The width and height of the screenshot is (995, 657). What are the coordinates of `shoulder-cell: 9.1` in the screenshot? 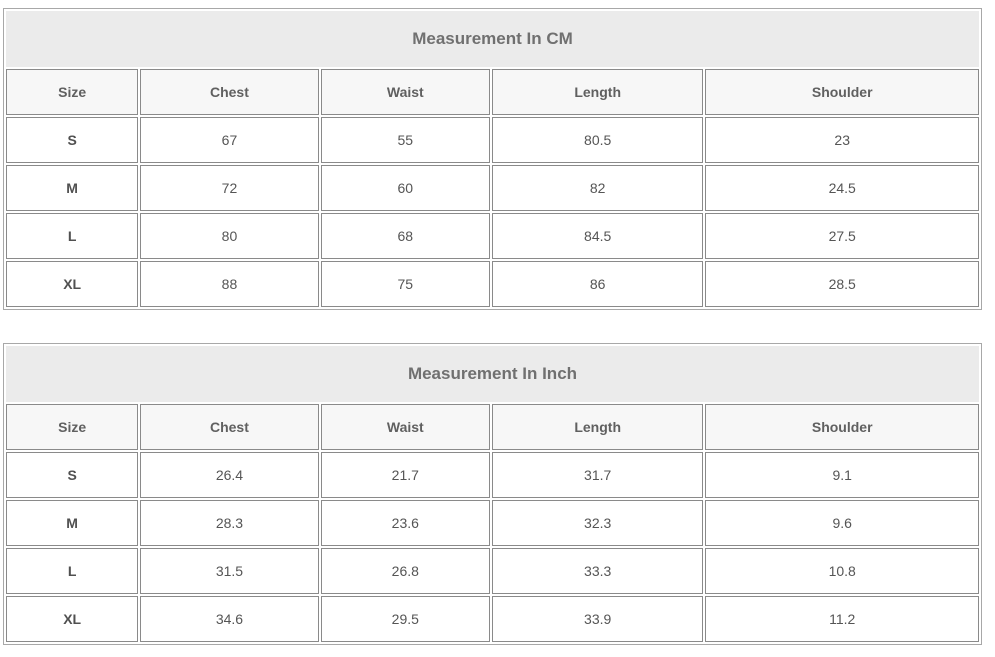 It's located at (842, 475).